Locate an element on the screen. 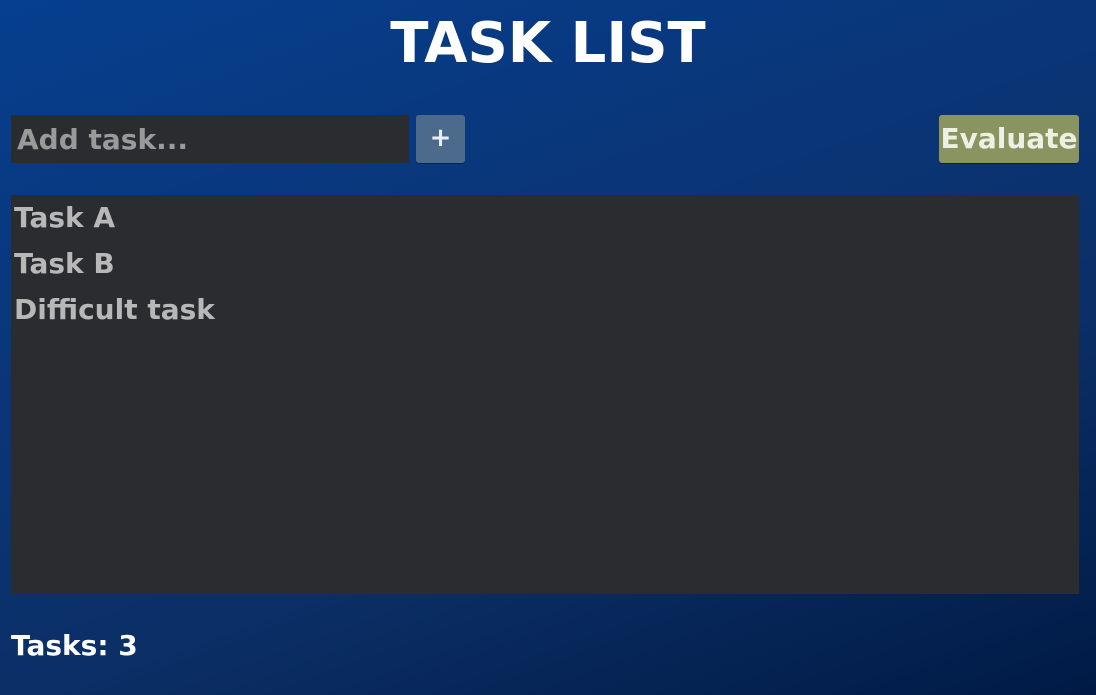  task-count-value: 3 is located at coordinates (128, 645).